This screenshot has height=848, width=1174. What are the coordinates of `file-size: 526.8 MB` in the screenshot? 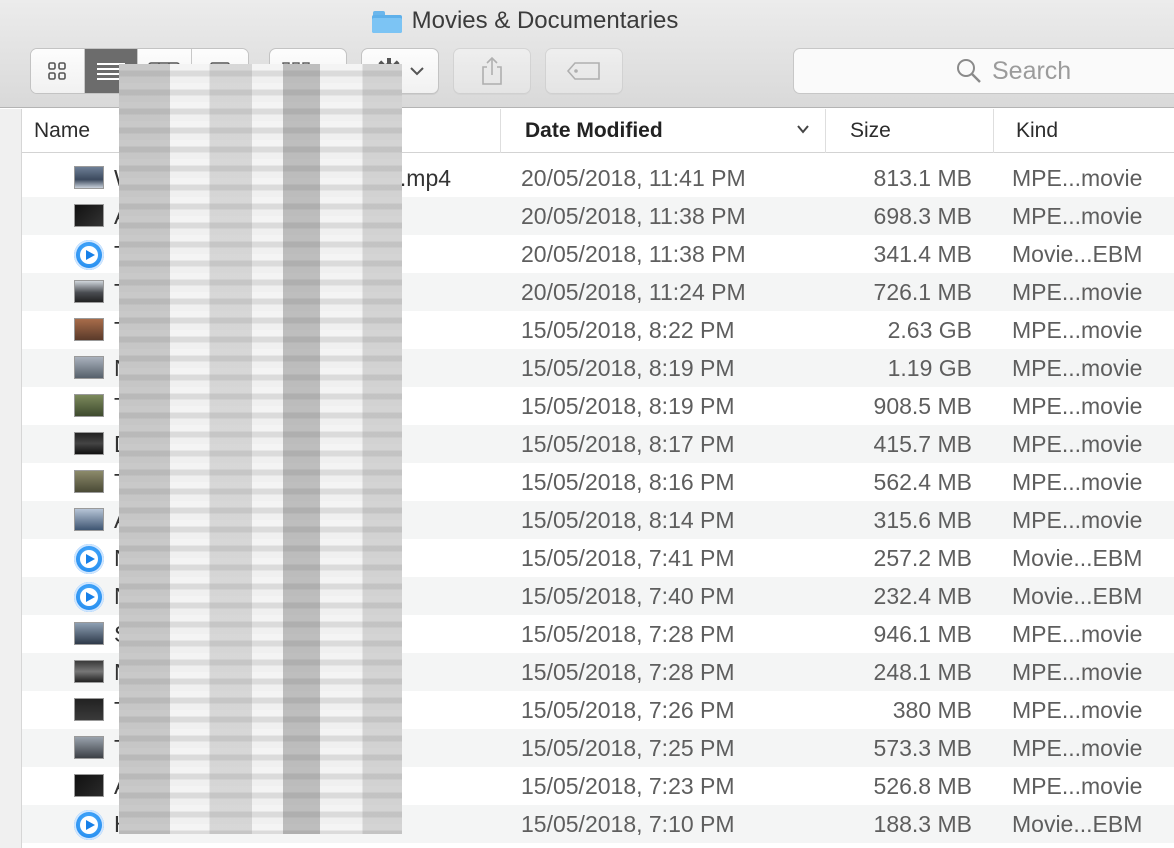 It's located at (922, 785).